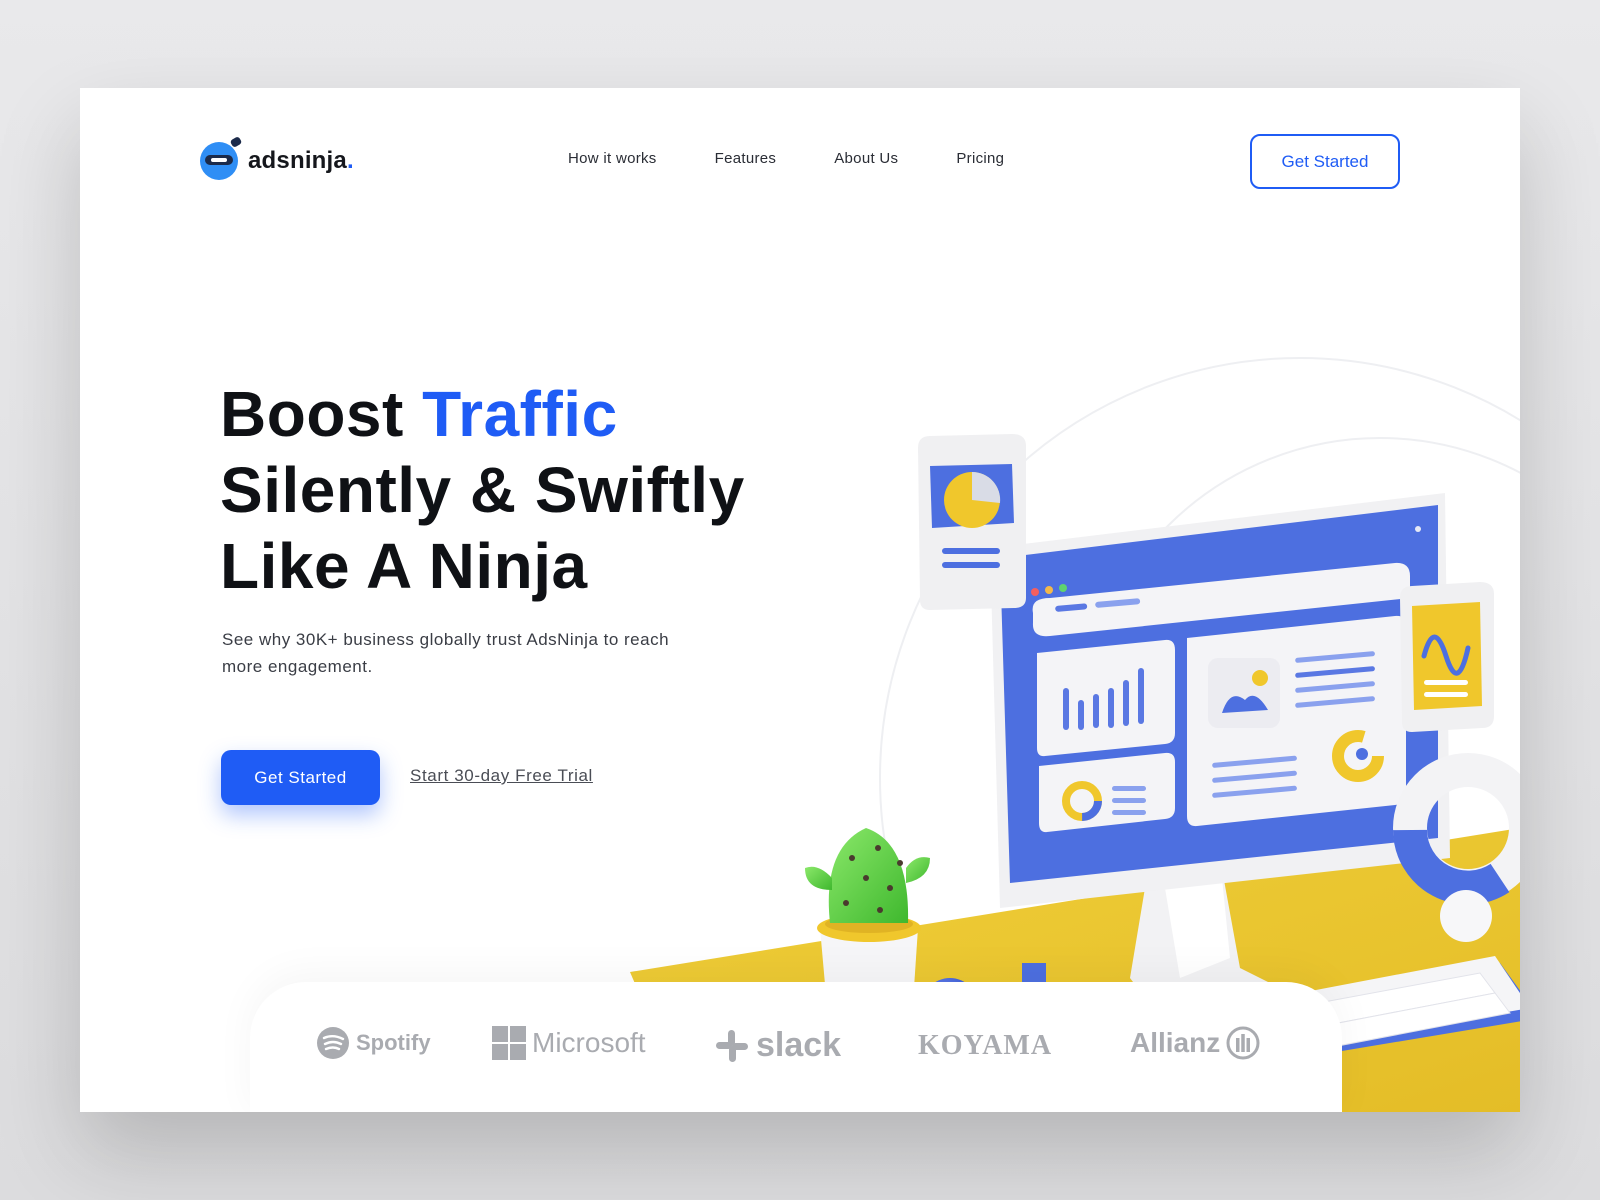  Describe the element at coordinates (300, 777) in the screenshot. I see `hero-get-started-button: Get Started` at that location.